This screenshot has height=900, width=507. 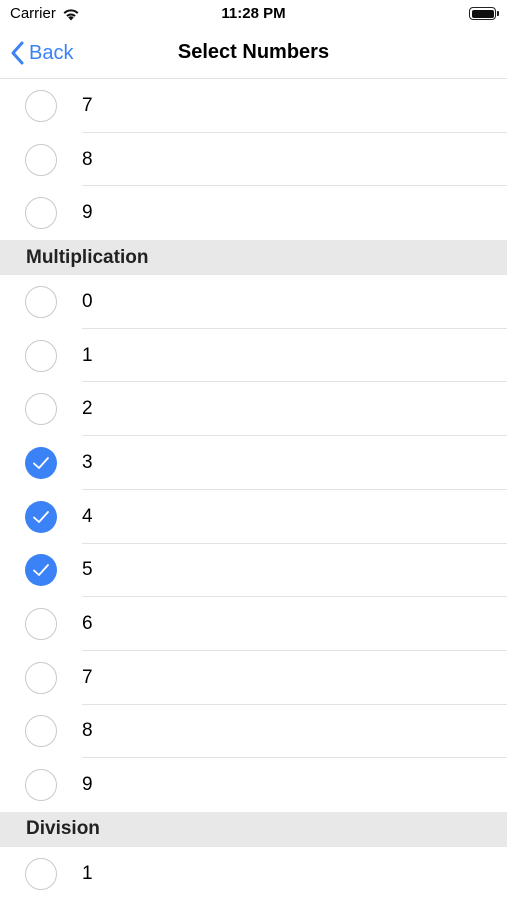 What do you see at coordinates (253, 829) in the screenshot?
I see `section-header: Division` at bounding box center [253, 829].